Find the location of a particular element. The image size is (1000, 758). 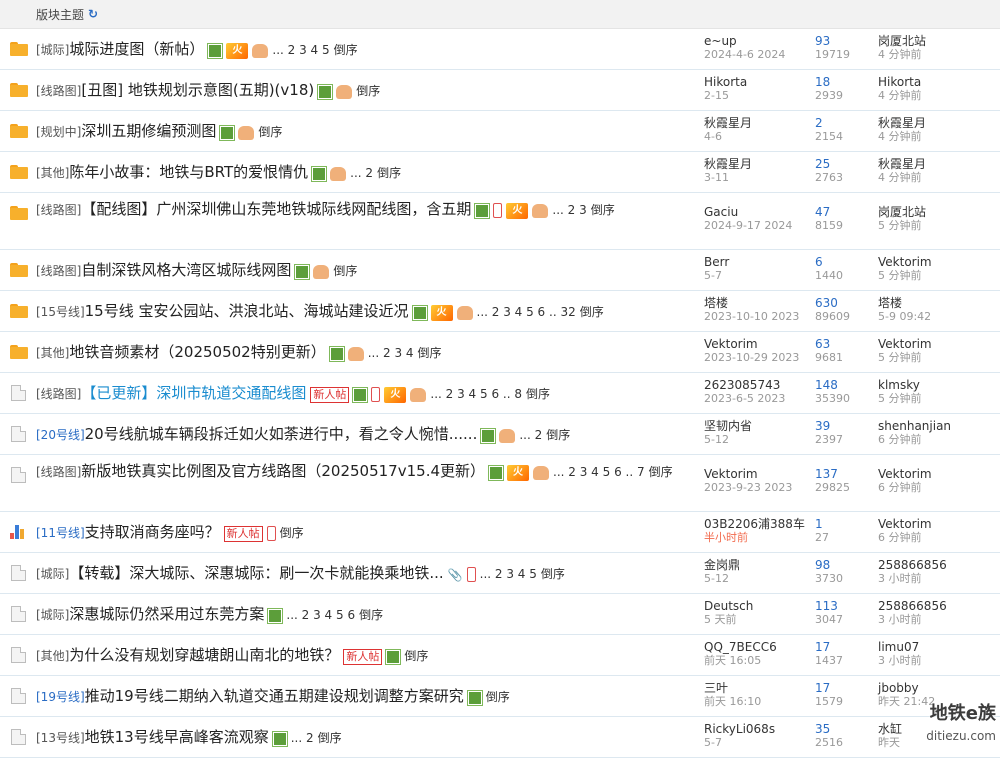

thread-pages: ... 2 3 4 5 6 .. 32 is located at coordinates (526, 312).